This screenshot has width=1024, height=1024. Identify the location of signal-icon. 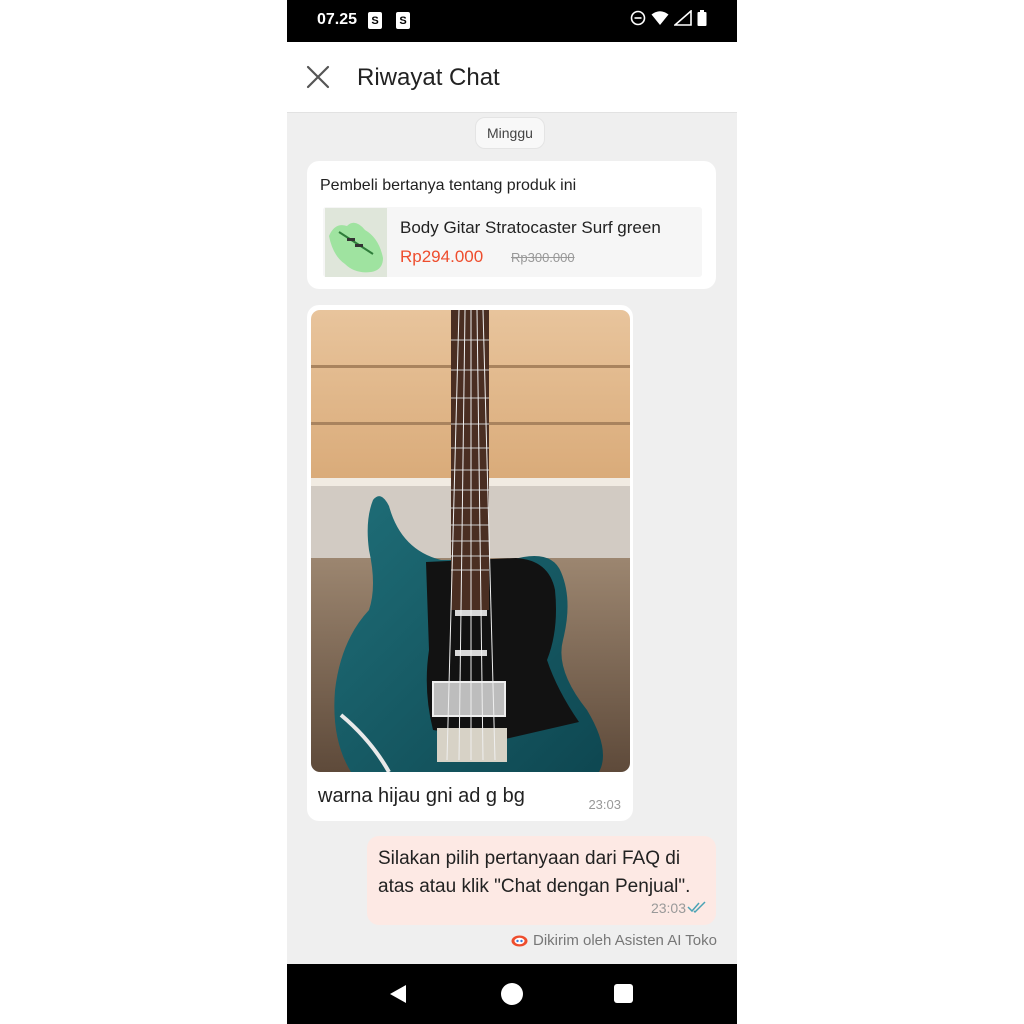
(683, 18).